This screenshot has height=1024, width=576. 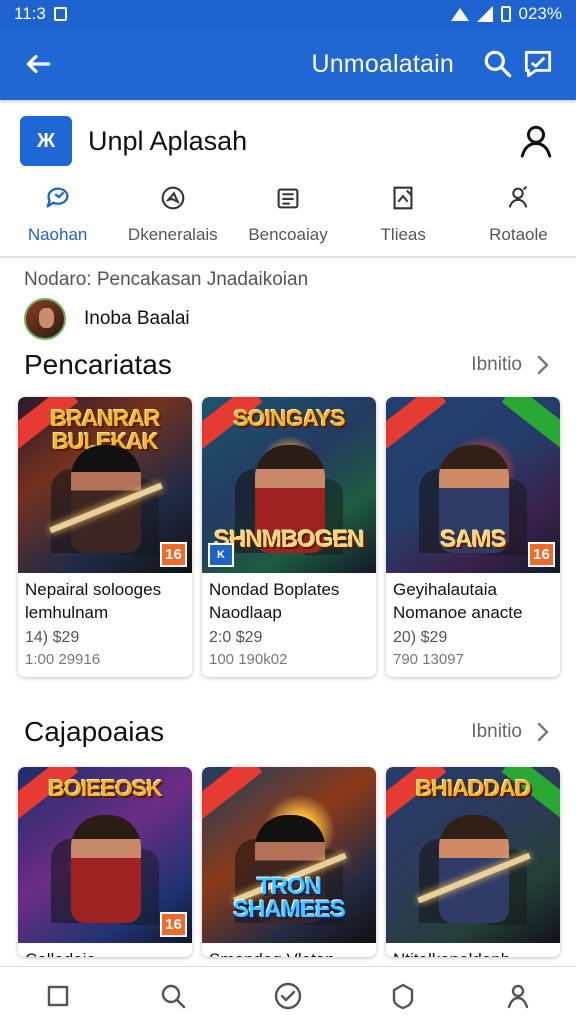 What do you see at coordinates (288, 141) in the screenshot?
I see `app-header: Ж Unpl Aplasah` at bounding box center [288, 141].